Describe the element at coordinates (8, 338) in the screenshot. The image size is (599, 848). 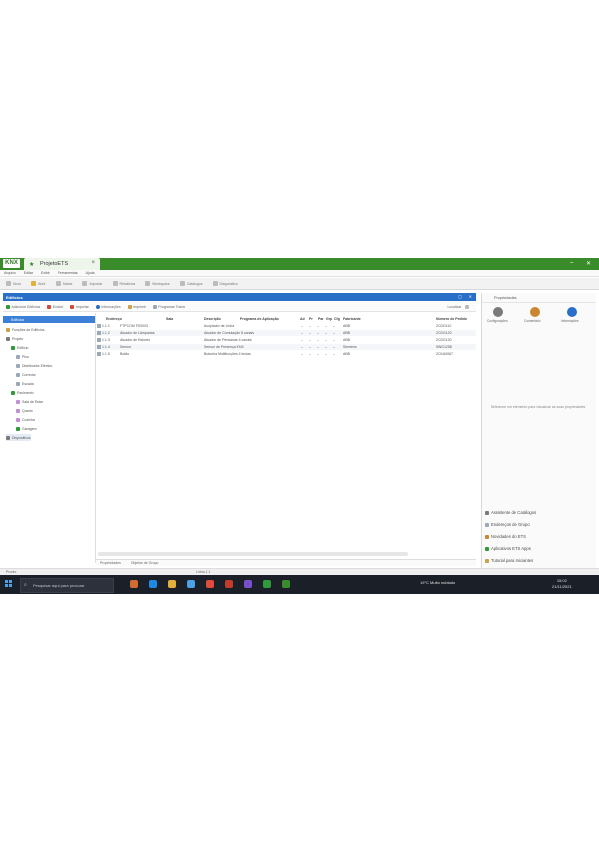
I see `tree-node-icon` at that location.